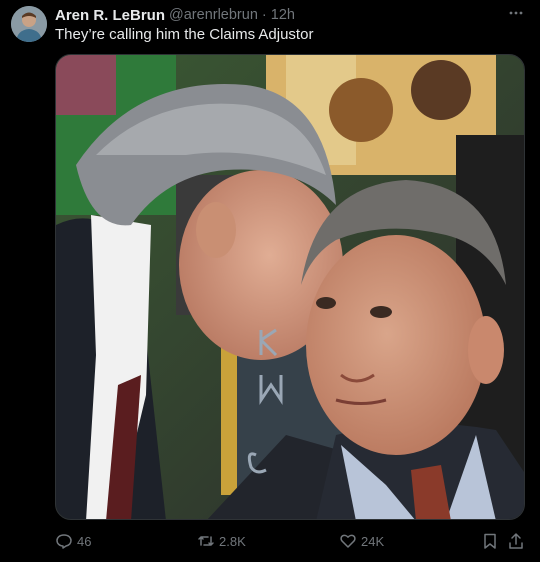  Describe the element at coordinates (206, 541) in the screenshot. I see `retweet-icon` at that location.